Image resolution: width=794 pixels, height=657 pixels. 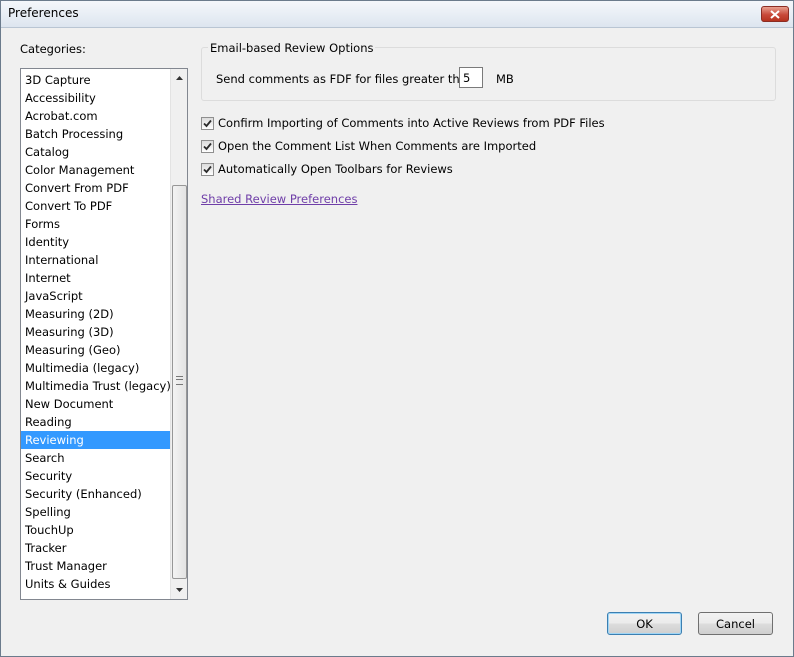 I want to click on category-item: Search, so click(x=95, y=458).